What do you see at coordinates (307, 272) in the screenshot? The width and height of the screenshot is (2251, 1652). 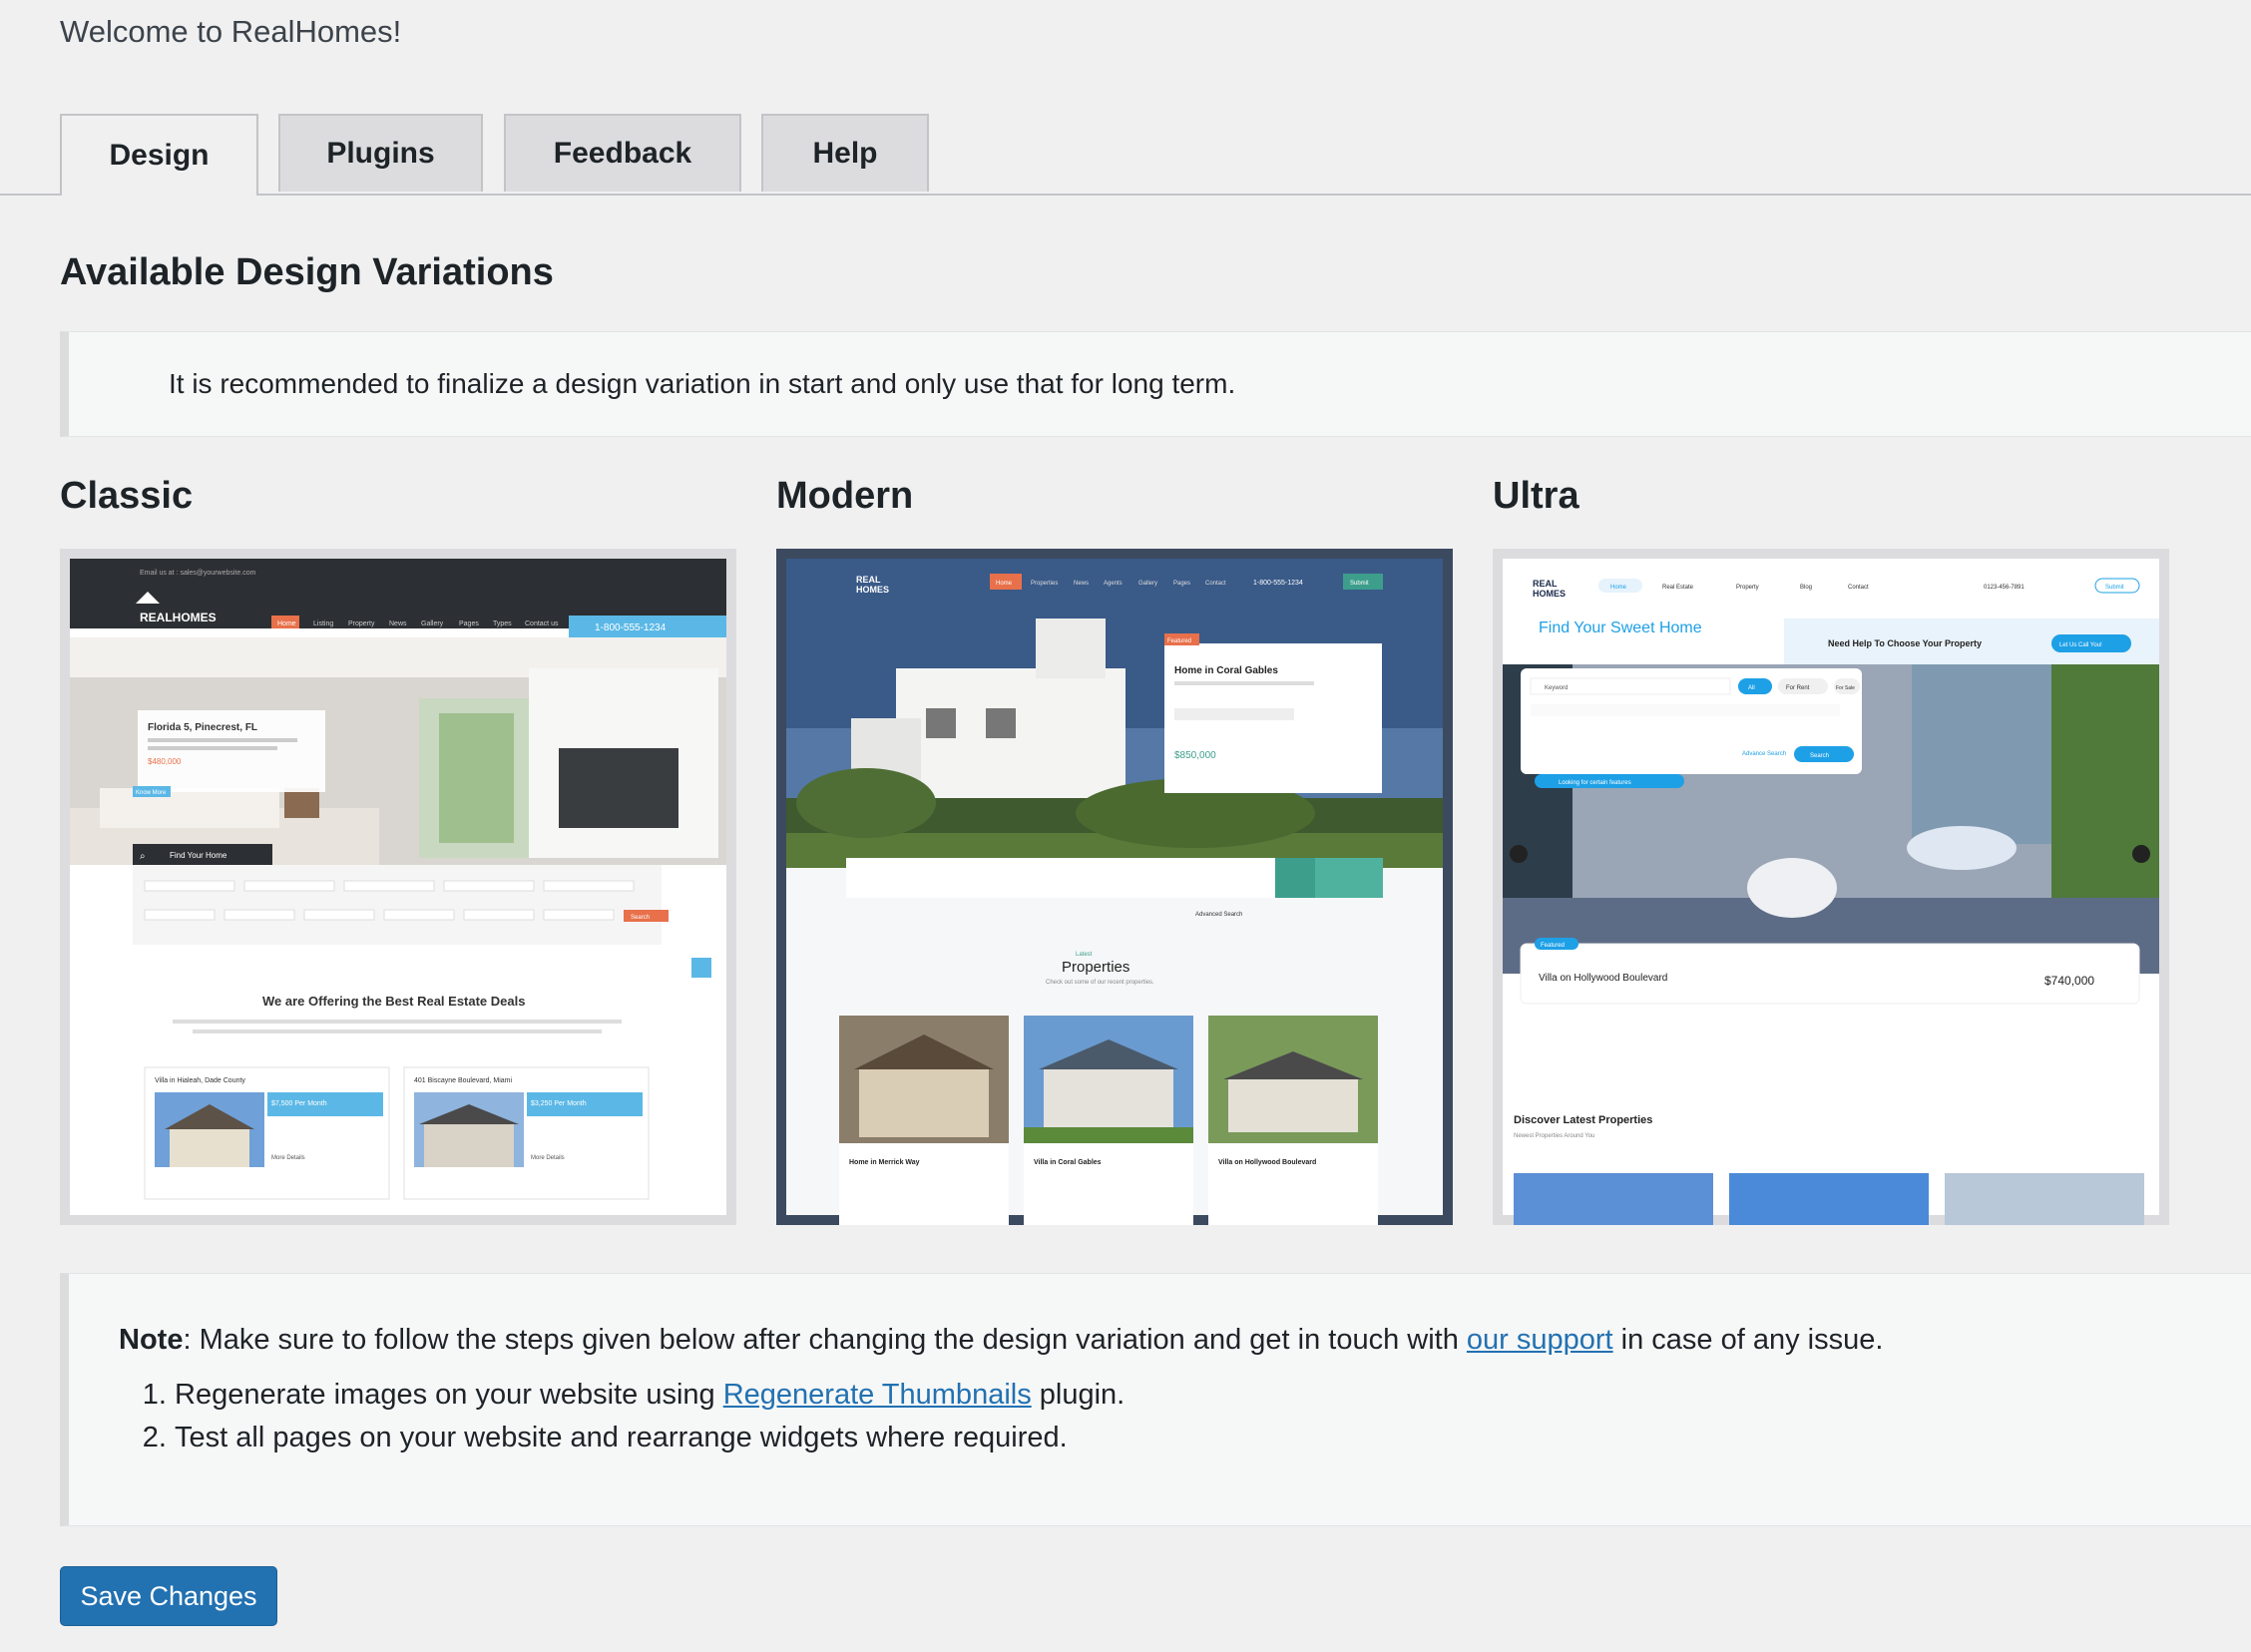 I see `section-title: Available Design Variations` at bounding box center [307, 272].